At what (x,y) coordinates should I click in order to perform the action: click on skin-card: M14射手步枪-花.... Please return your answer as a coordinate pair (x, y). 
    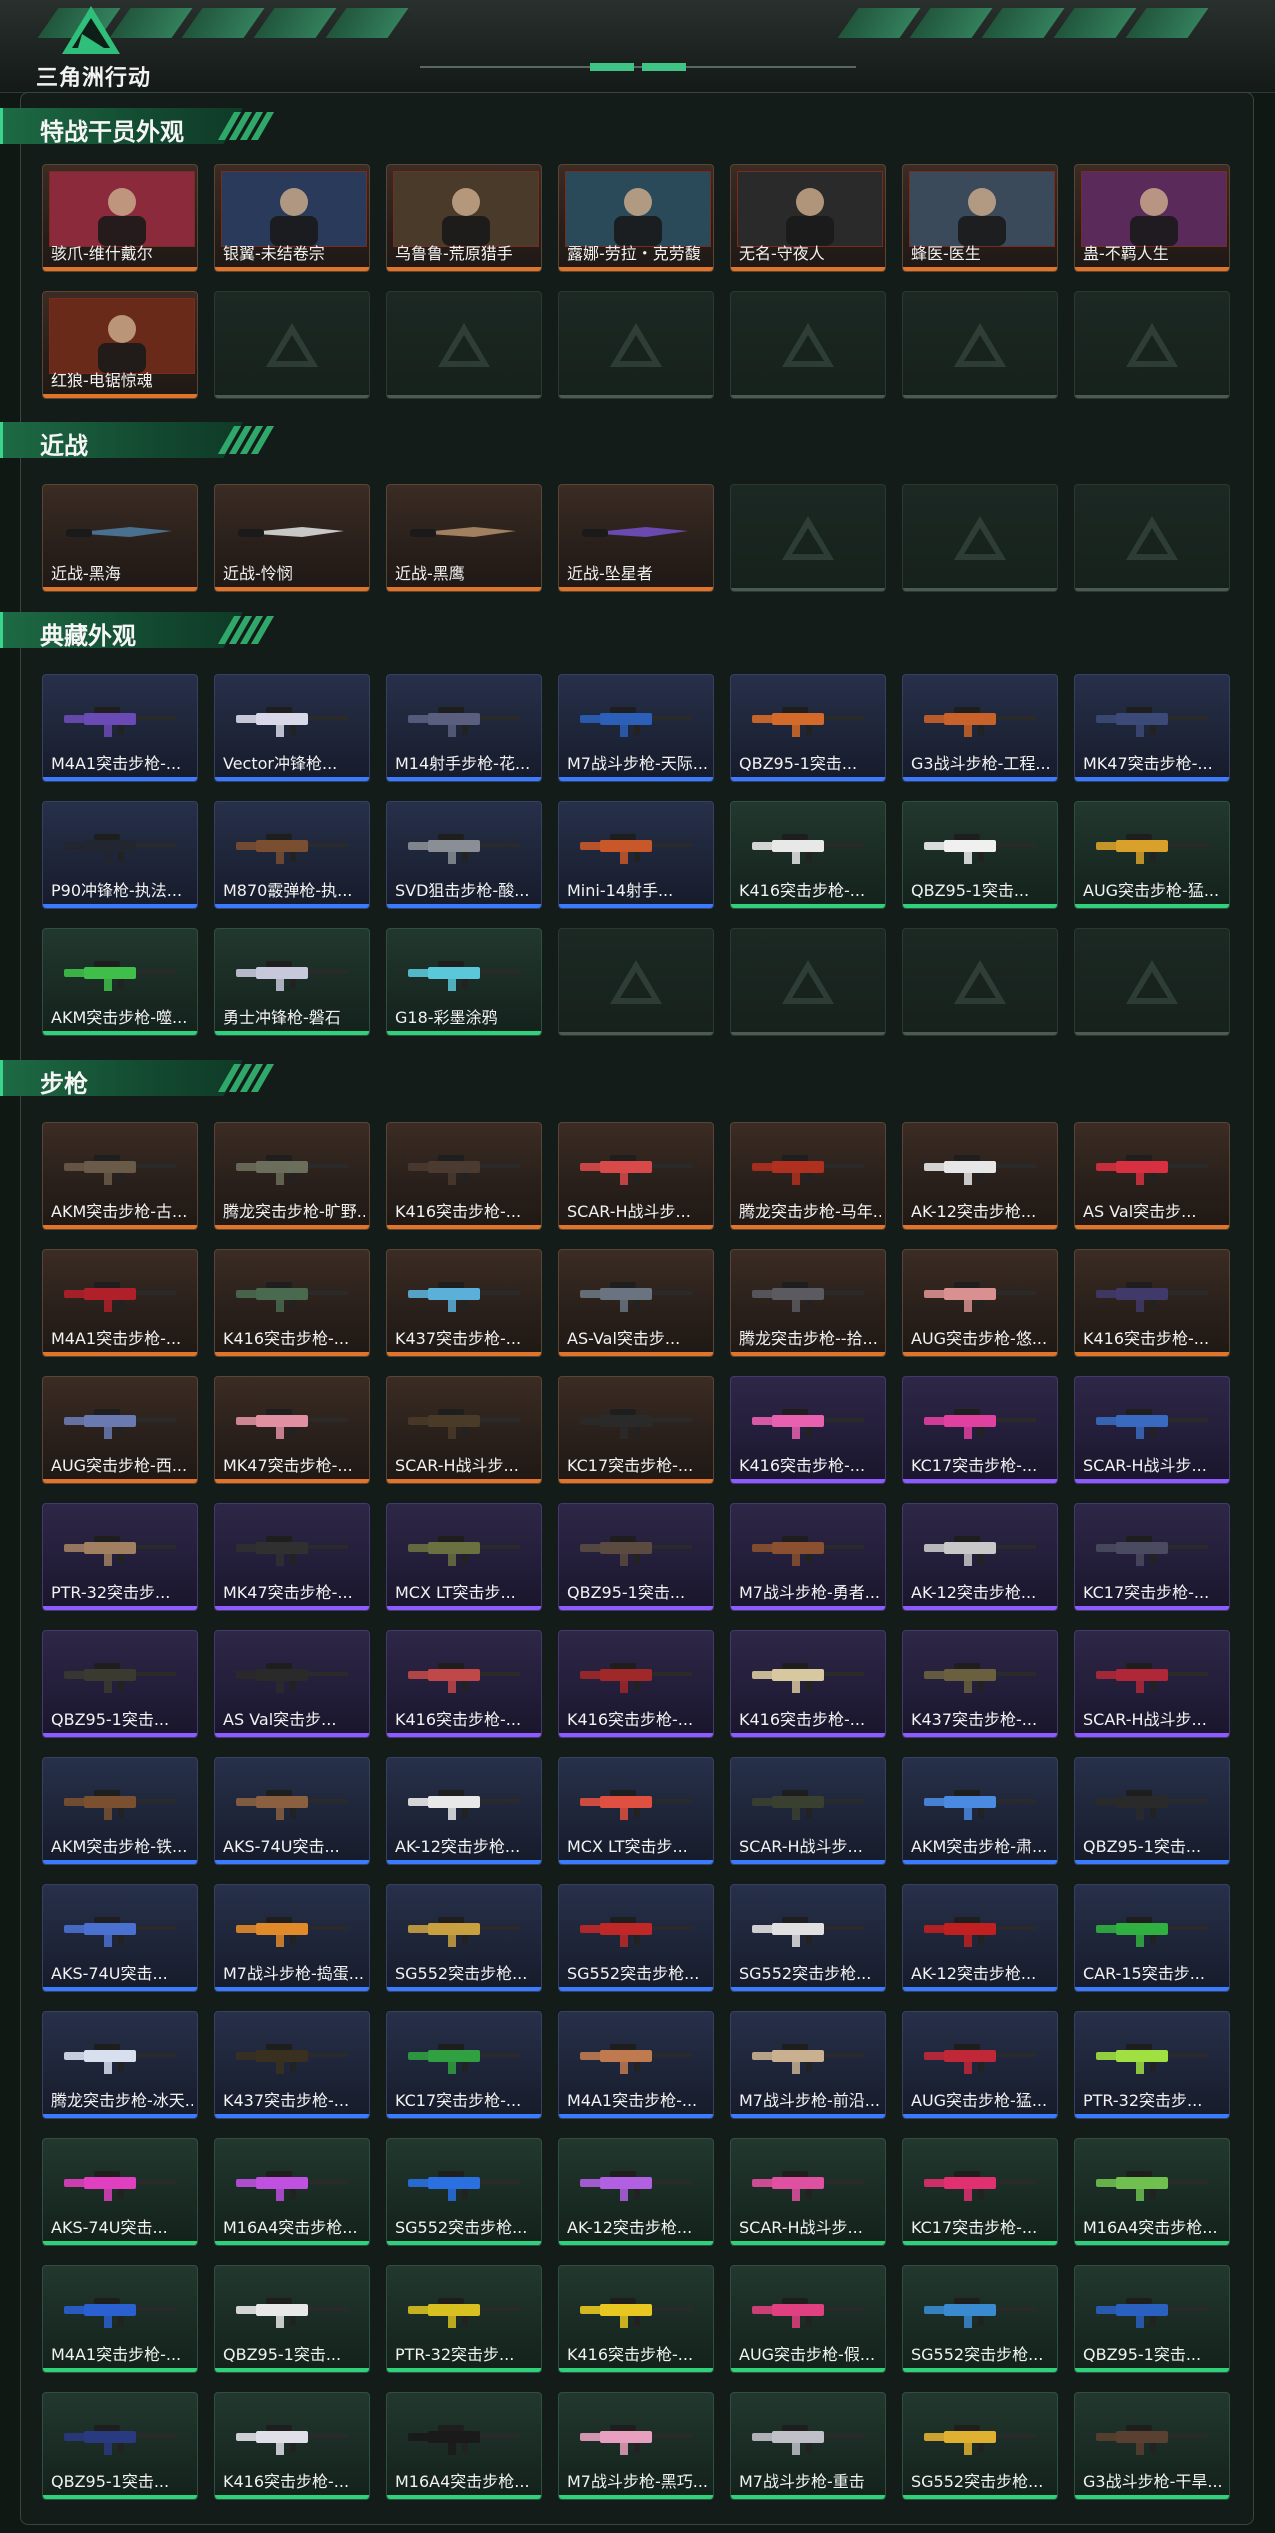
    Looking at the image, I should click on (464, 728).